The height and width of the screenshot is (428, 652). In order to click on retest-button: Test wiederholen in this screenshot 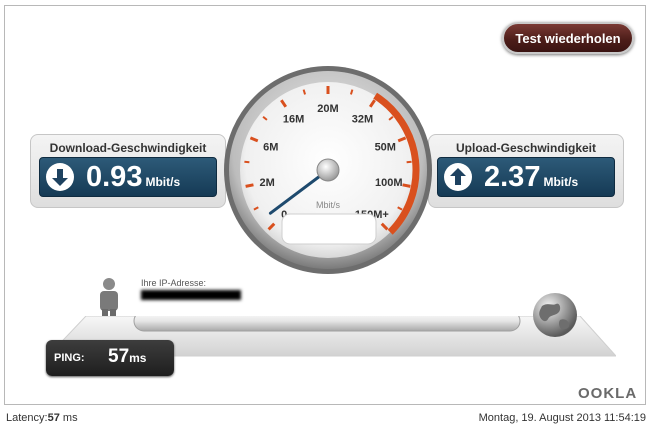, I will do `click(568, 38)`.